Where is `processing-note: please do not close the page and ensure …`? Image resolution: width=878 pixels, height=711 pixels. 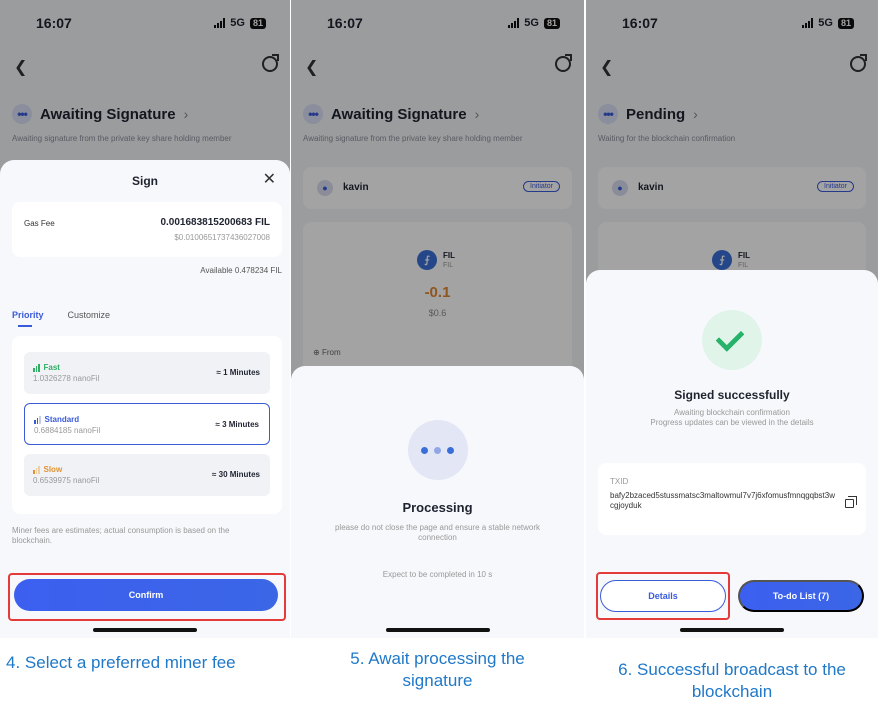
processing-note: please do not close the page and ensure … is located at coordinates (437, 532).